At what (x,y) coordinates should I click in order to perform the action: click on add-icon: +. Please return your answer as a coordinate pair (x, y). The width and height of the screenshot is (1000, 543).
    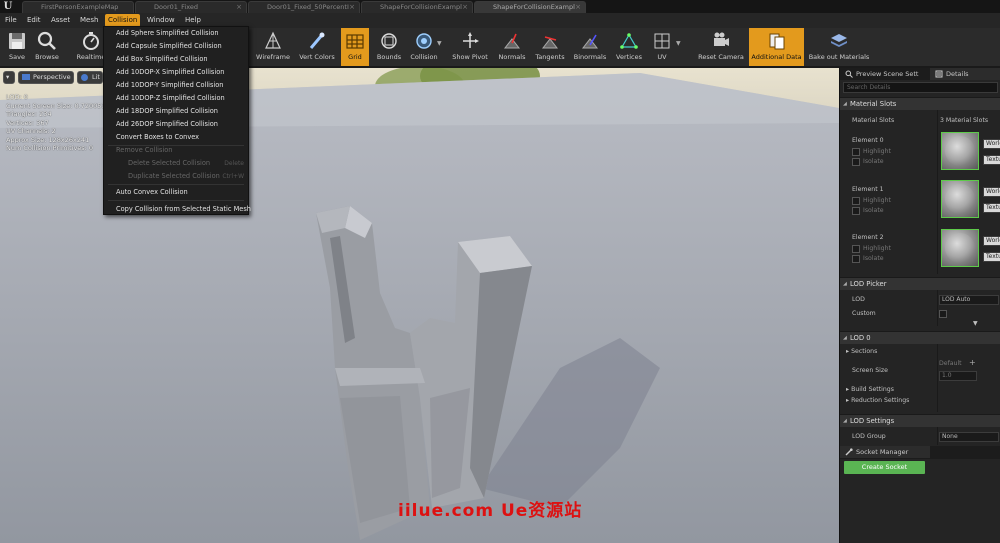
    Looking at the image, I should click on (972, 362).